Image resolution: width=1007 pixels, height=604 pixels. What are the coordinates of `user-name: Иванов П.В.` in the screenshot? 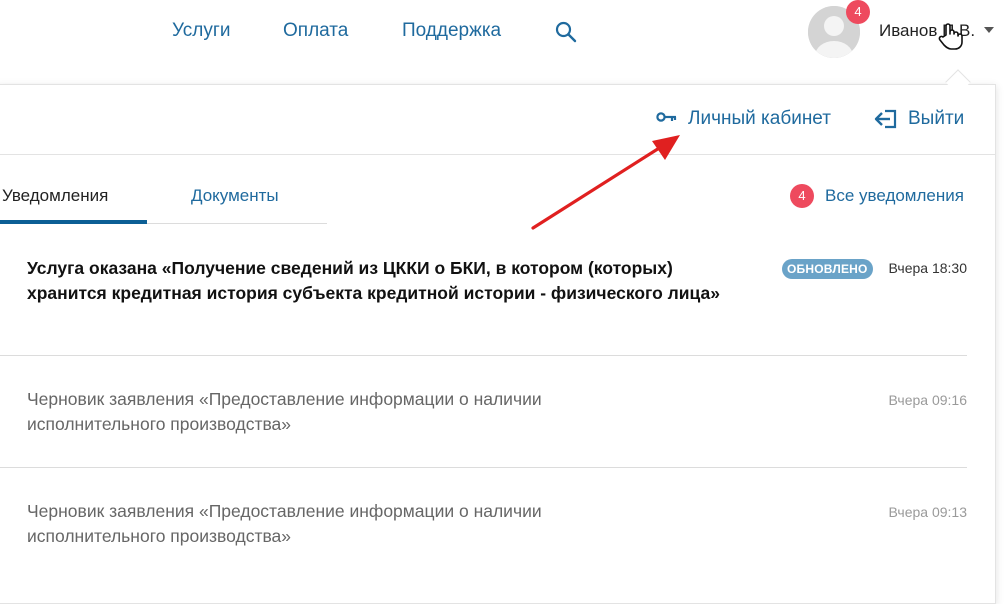 It's located at (927, 31).